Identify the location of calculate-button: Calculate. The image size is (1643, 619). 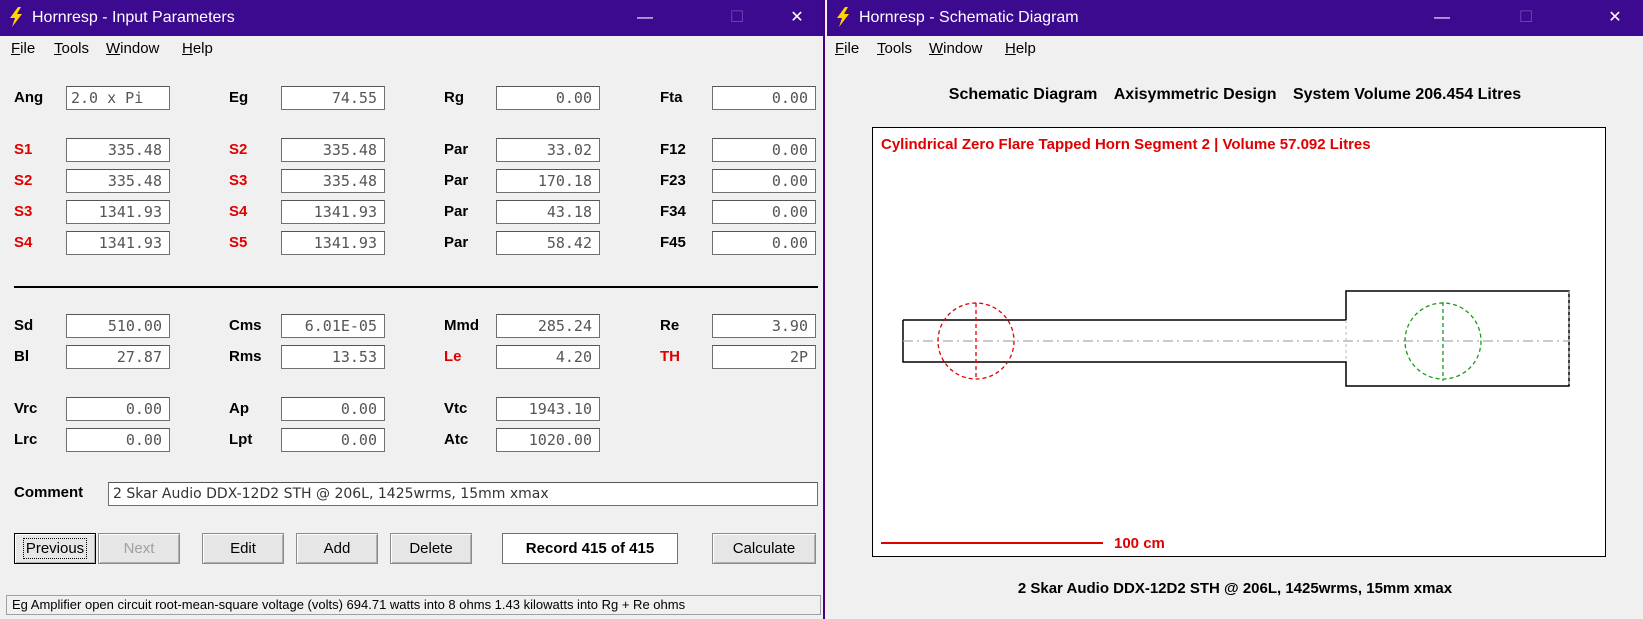
(764, 548).